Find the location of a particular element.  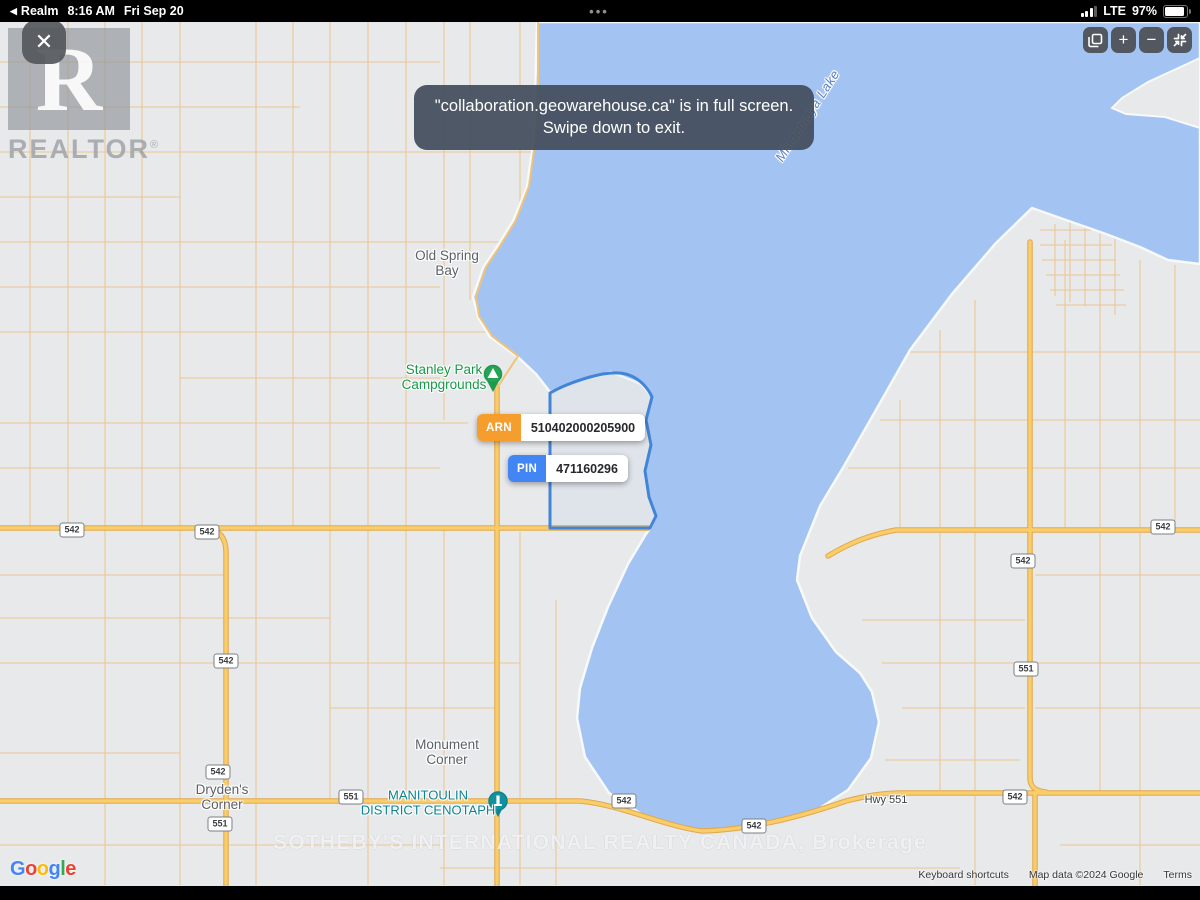

place-label-drydens-corner: Dryden's Corner is located at coordinates (222, 796).